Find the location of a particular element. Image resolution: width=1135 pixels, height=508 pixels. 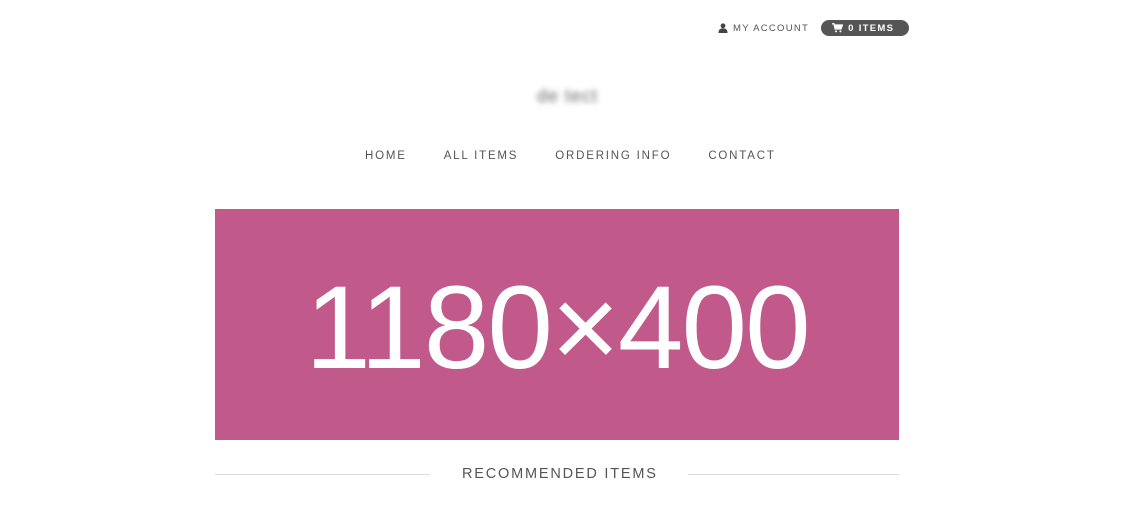

utility-bar: MY ACCOUNT 0 ITEMS is located at coordinates (814, 28).